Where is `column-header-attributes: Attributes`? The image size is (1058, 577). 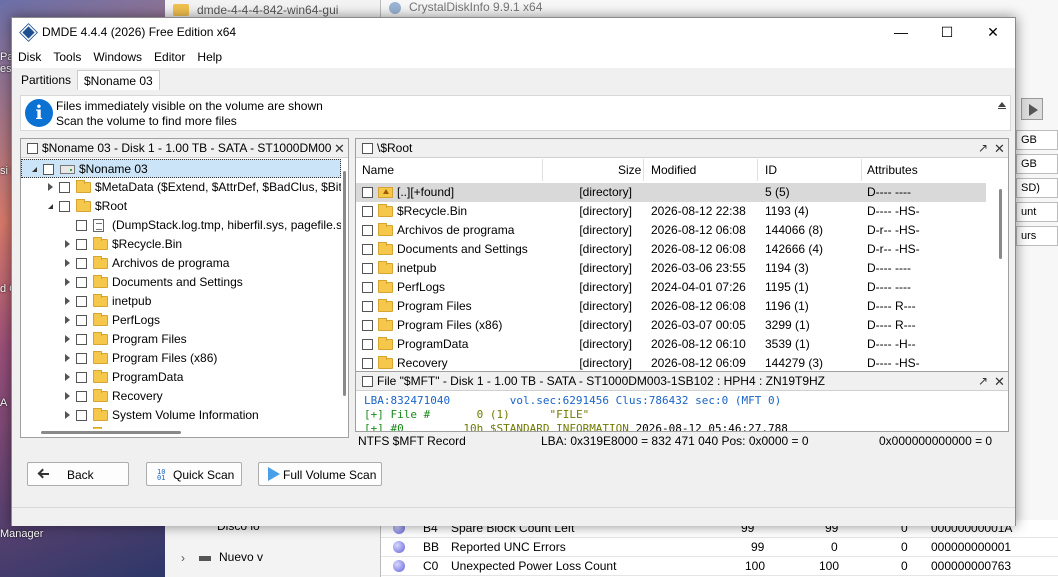
column-header-attributes: Attributes is located at coordinates (892, 170).